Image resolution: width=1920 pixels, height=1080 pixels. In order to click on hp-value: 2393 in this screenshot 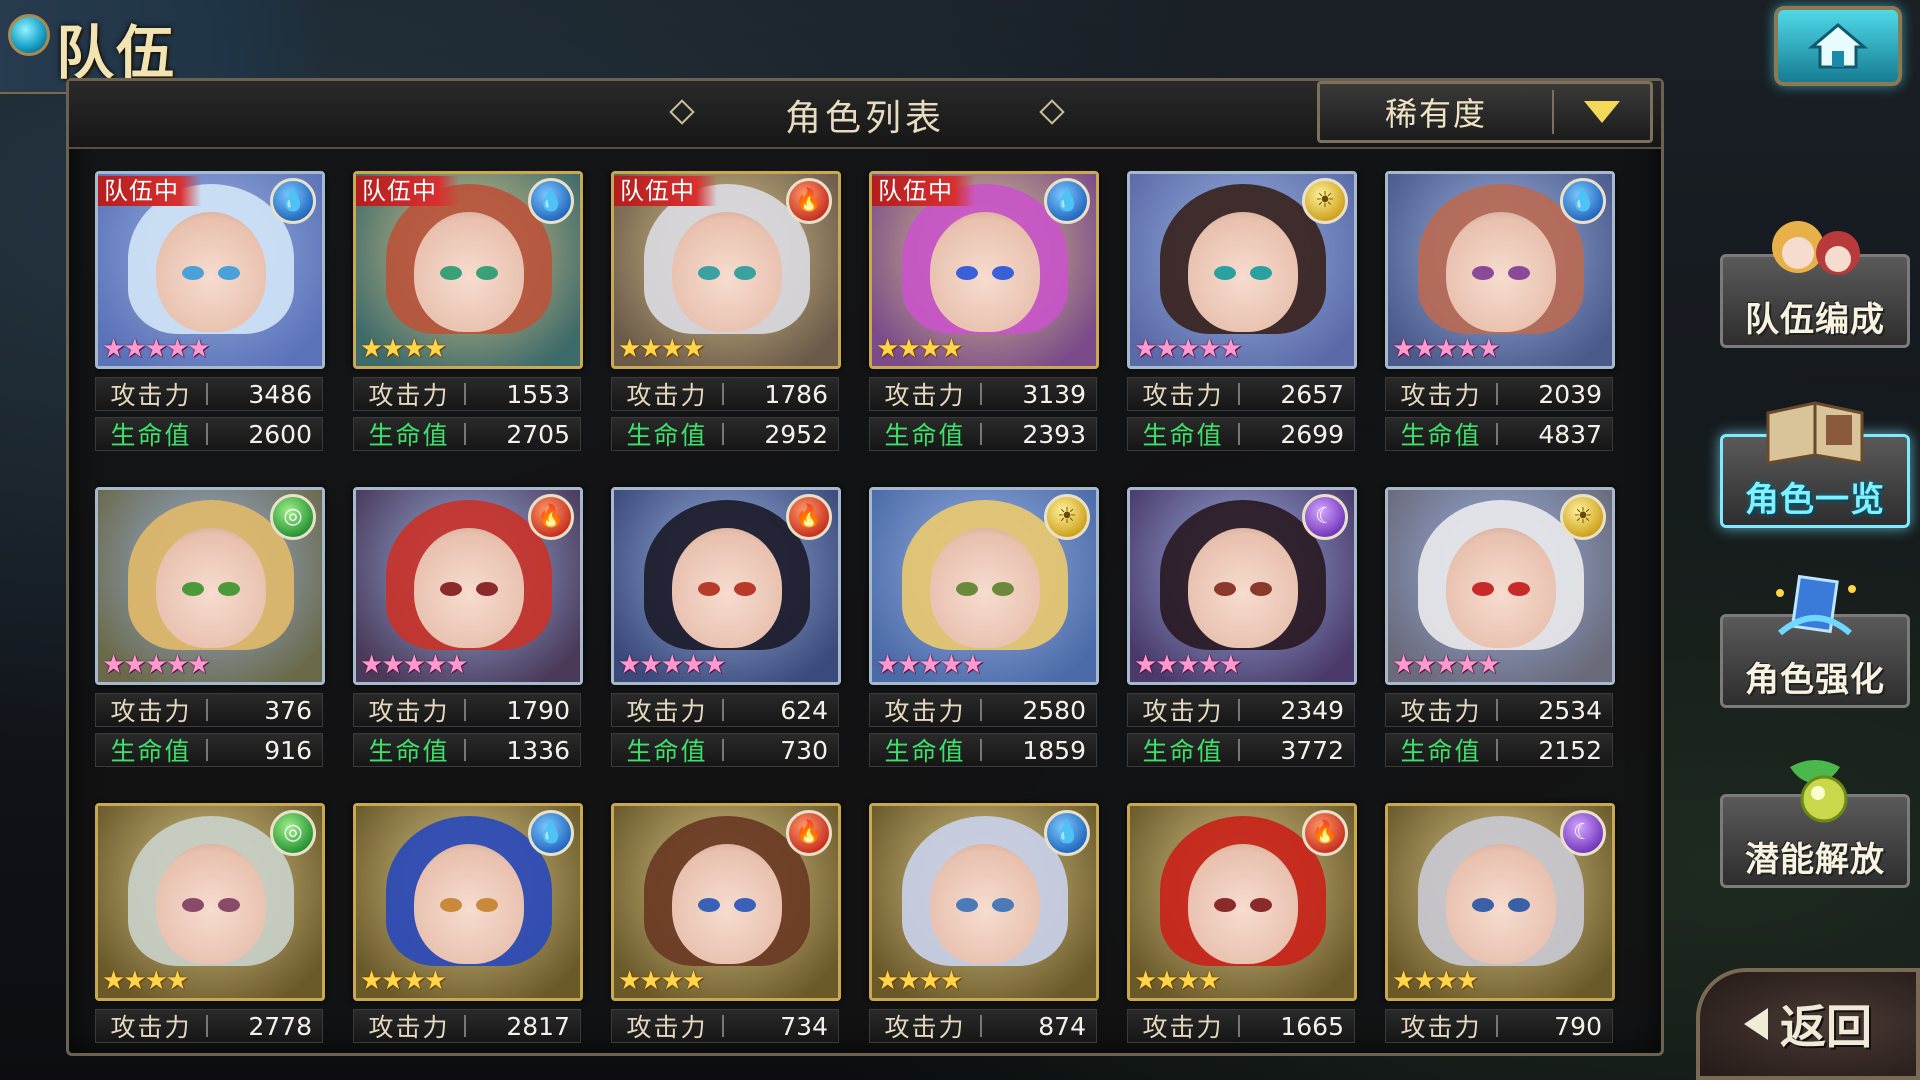, I will do `click(1054, 434)`.